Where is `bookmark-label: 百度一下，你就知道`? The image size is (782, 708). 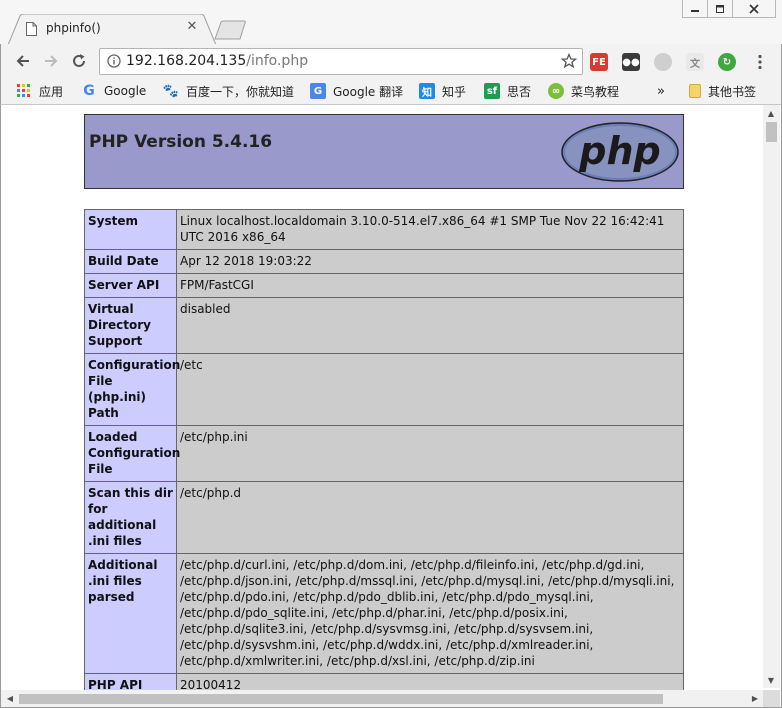
bookmark-label: 百度一下，你就知道 is located at coordinates (240, 91).